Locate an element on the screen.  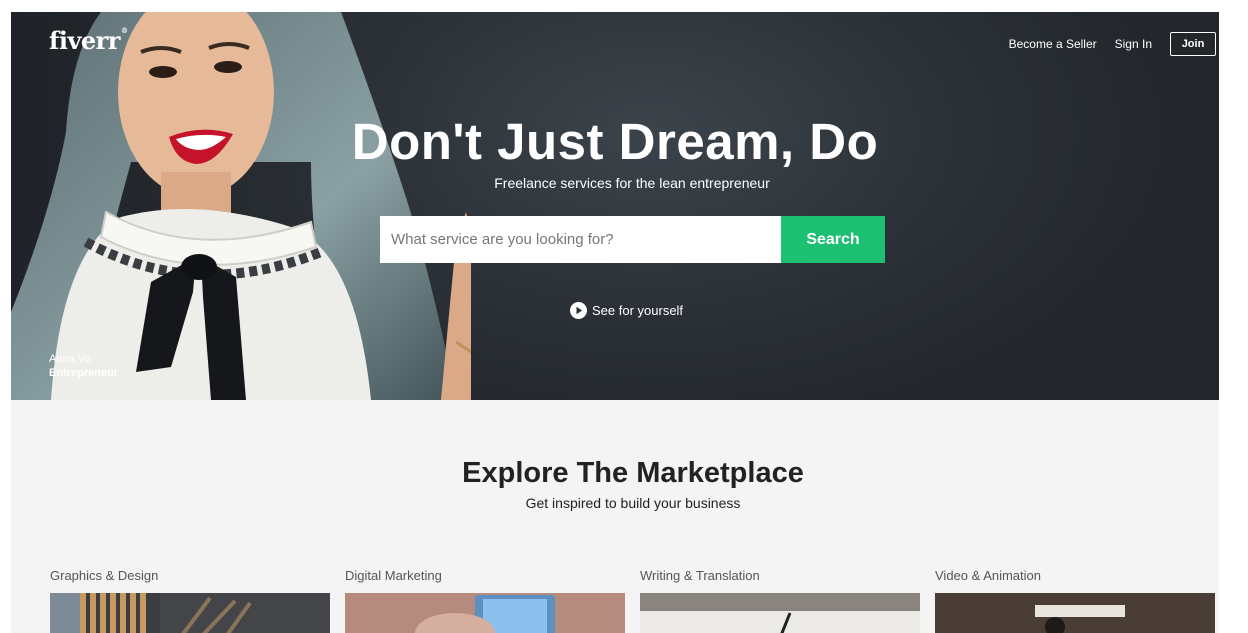
play-icon is located at coordinates (578, 310).